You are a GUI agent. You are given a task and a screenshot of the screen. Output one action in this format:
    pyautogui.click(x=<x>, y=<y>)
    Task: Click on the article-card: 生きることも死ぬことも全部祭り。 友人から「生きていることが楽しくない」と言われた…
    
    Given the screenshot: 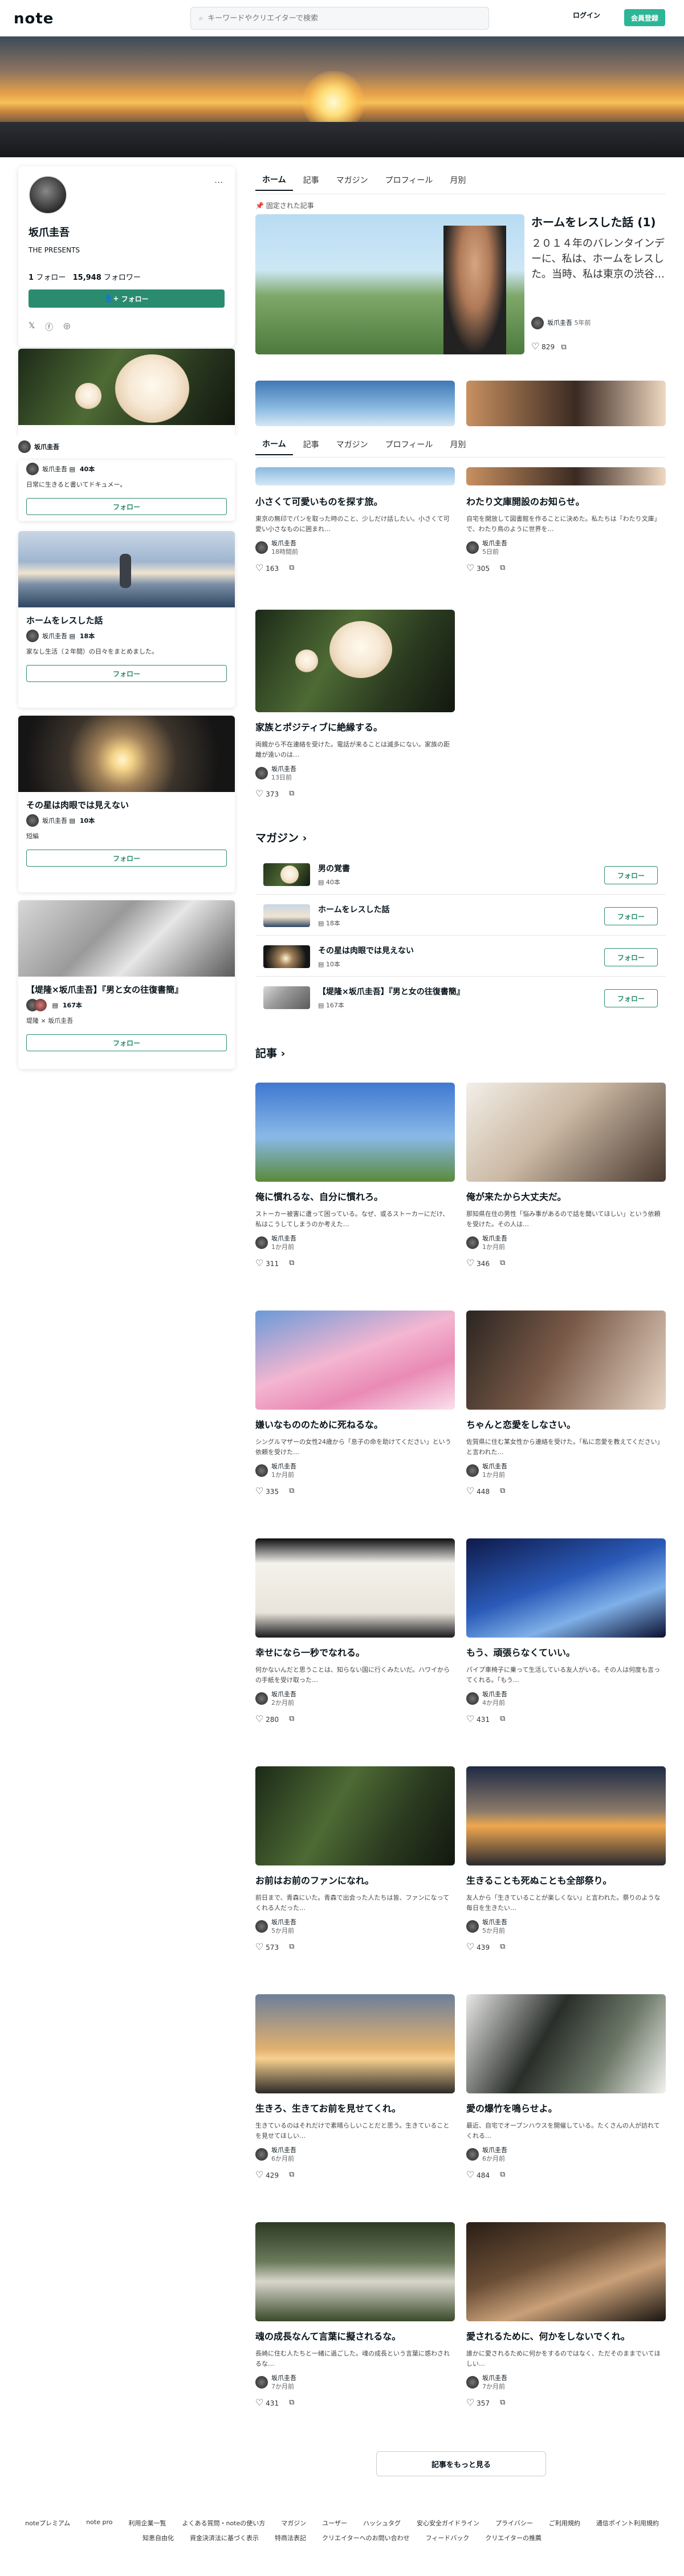 What is the action you would take?
    pyautogui.click(x=566, y=1859)
    